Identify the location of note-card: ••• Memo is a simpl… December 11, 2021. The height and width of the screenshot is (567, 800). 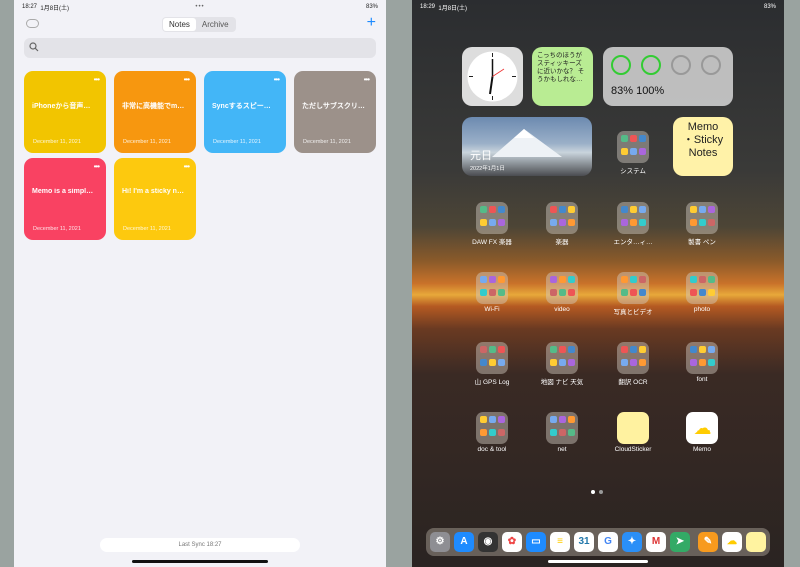
(65, 199).